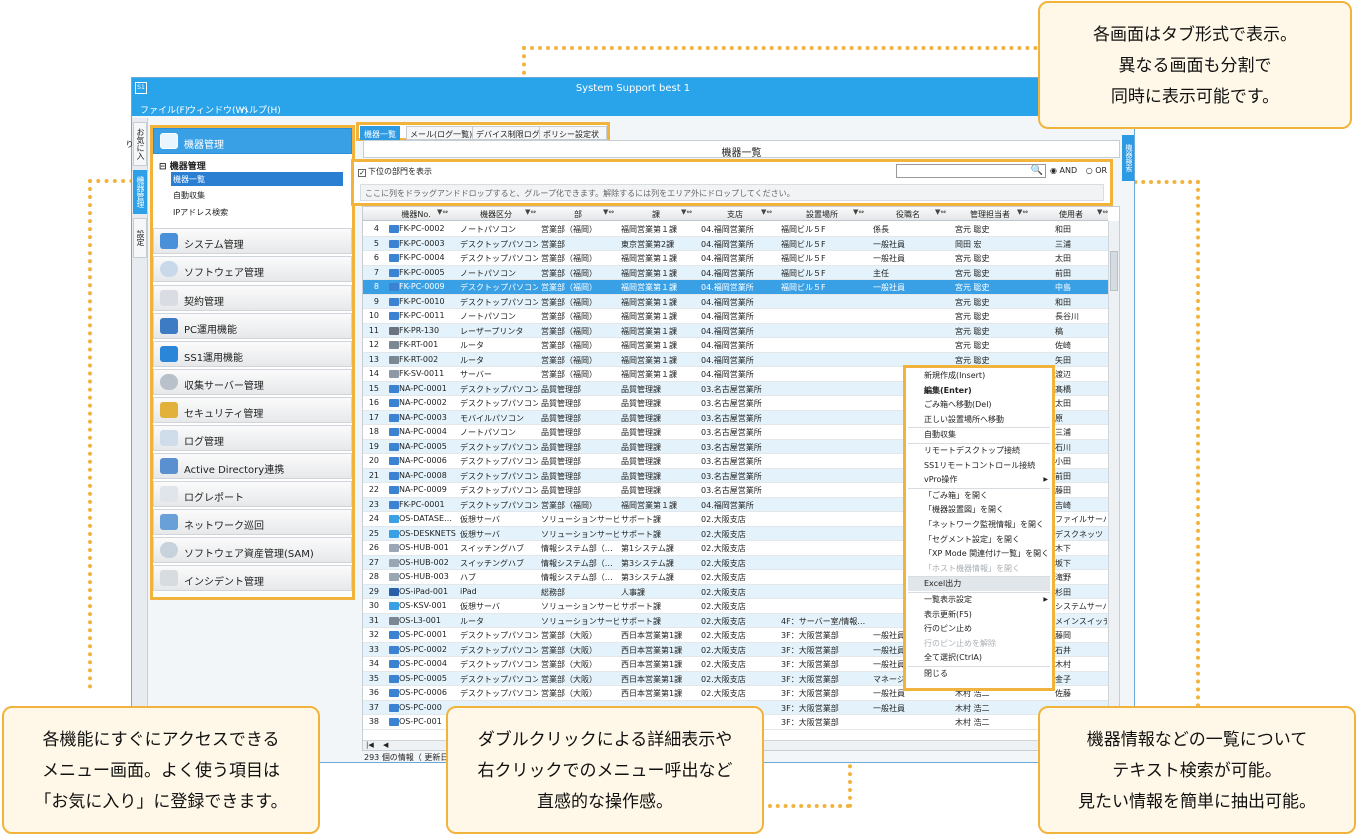 The image size is (1359, 837). I want to click on column-header: 役職名, so click(908, 214).